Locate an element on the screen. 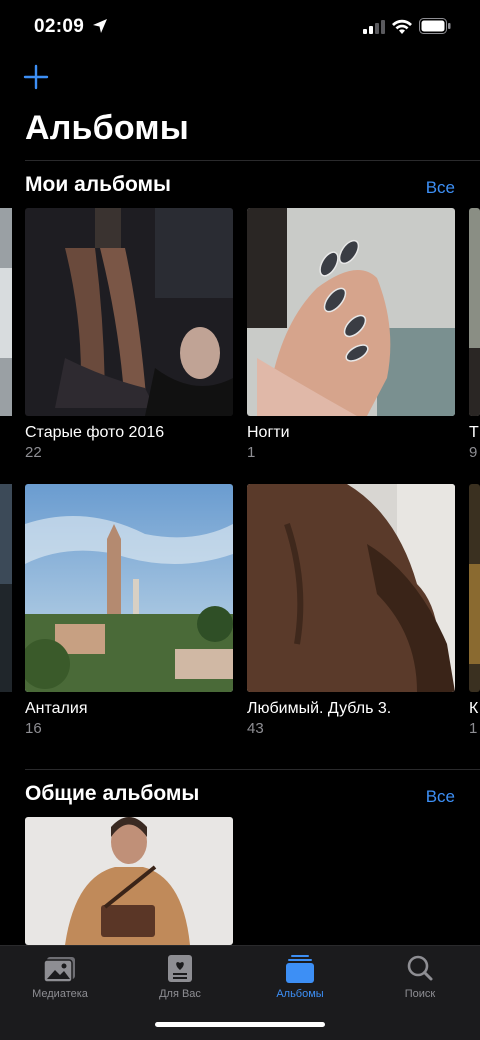 The height and width of the screenshot is (1040, 480). album-name: Ногти is located at coordinates (268, 432).